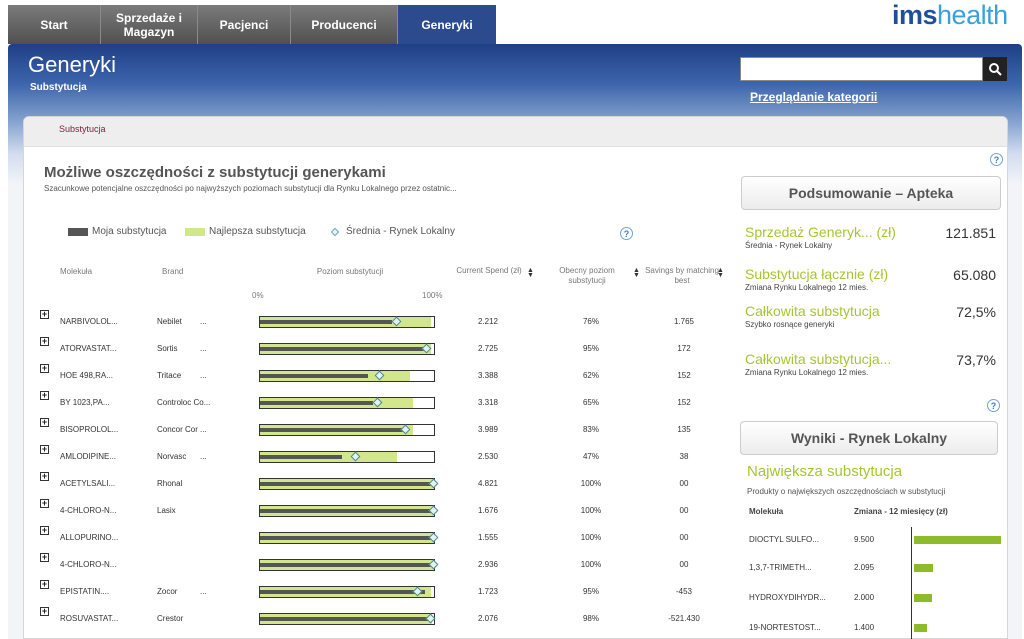 Image resolution: width=1024 pixels, height=639 pixels. Describe the element at coordinates (488, 618) in the screenshot. I see `spend-cell: 2.076` at that location.